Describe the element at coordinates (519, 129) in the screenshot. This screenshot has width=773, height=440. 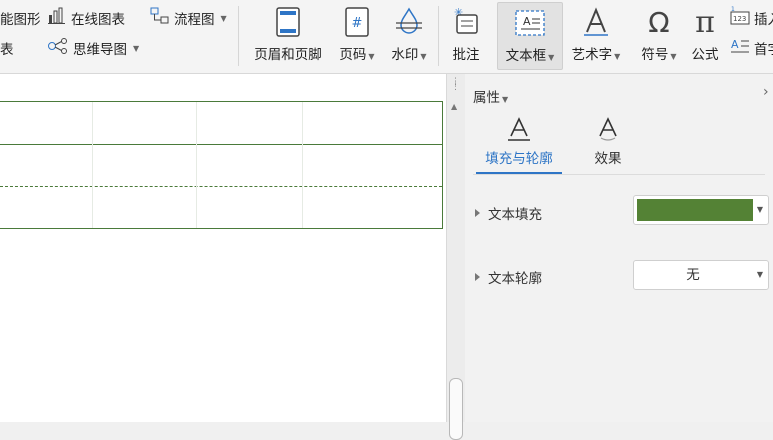
I see `fill-outline-icon` at that location.